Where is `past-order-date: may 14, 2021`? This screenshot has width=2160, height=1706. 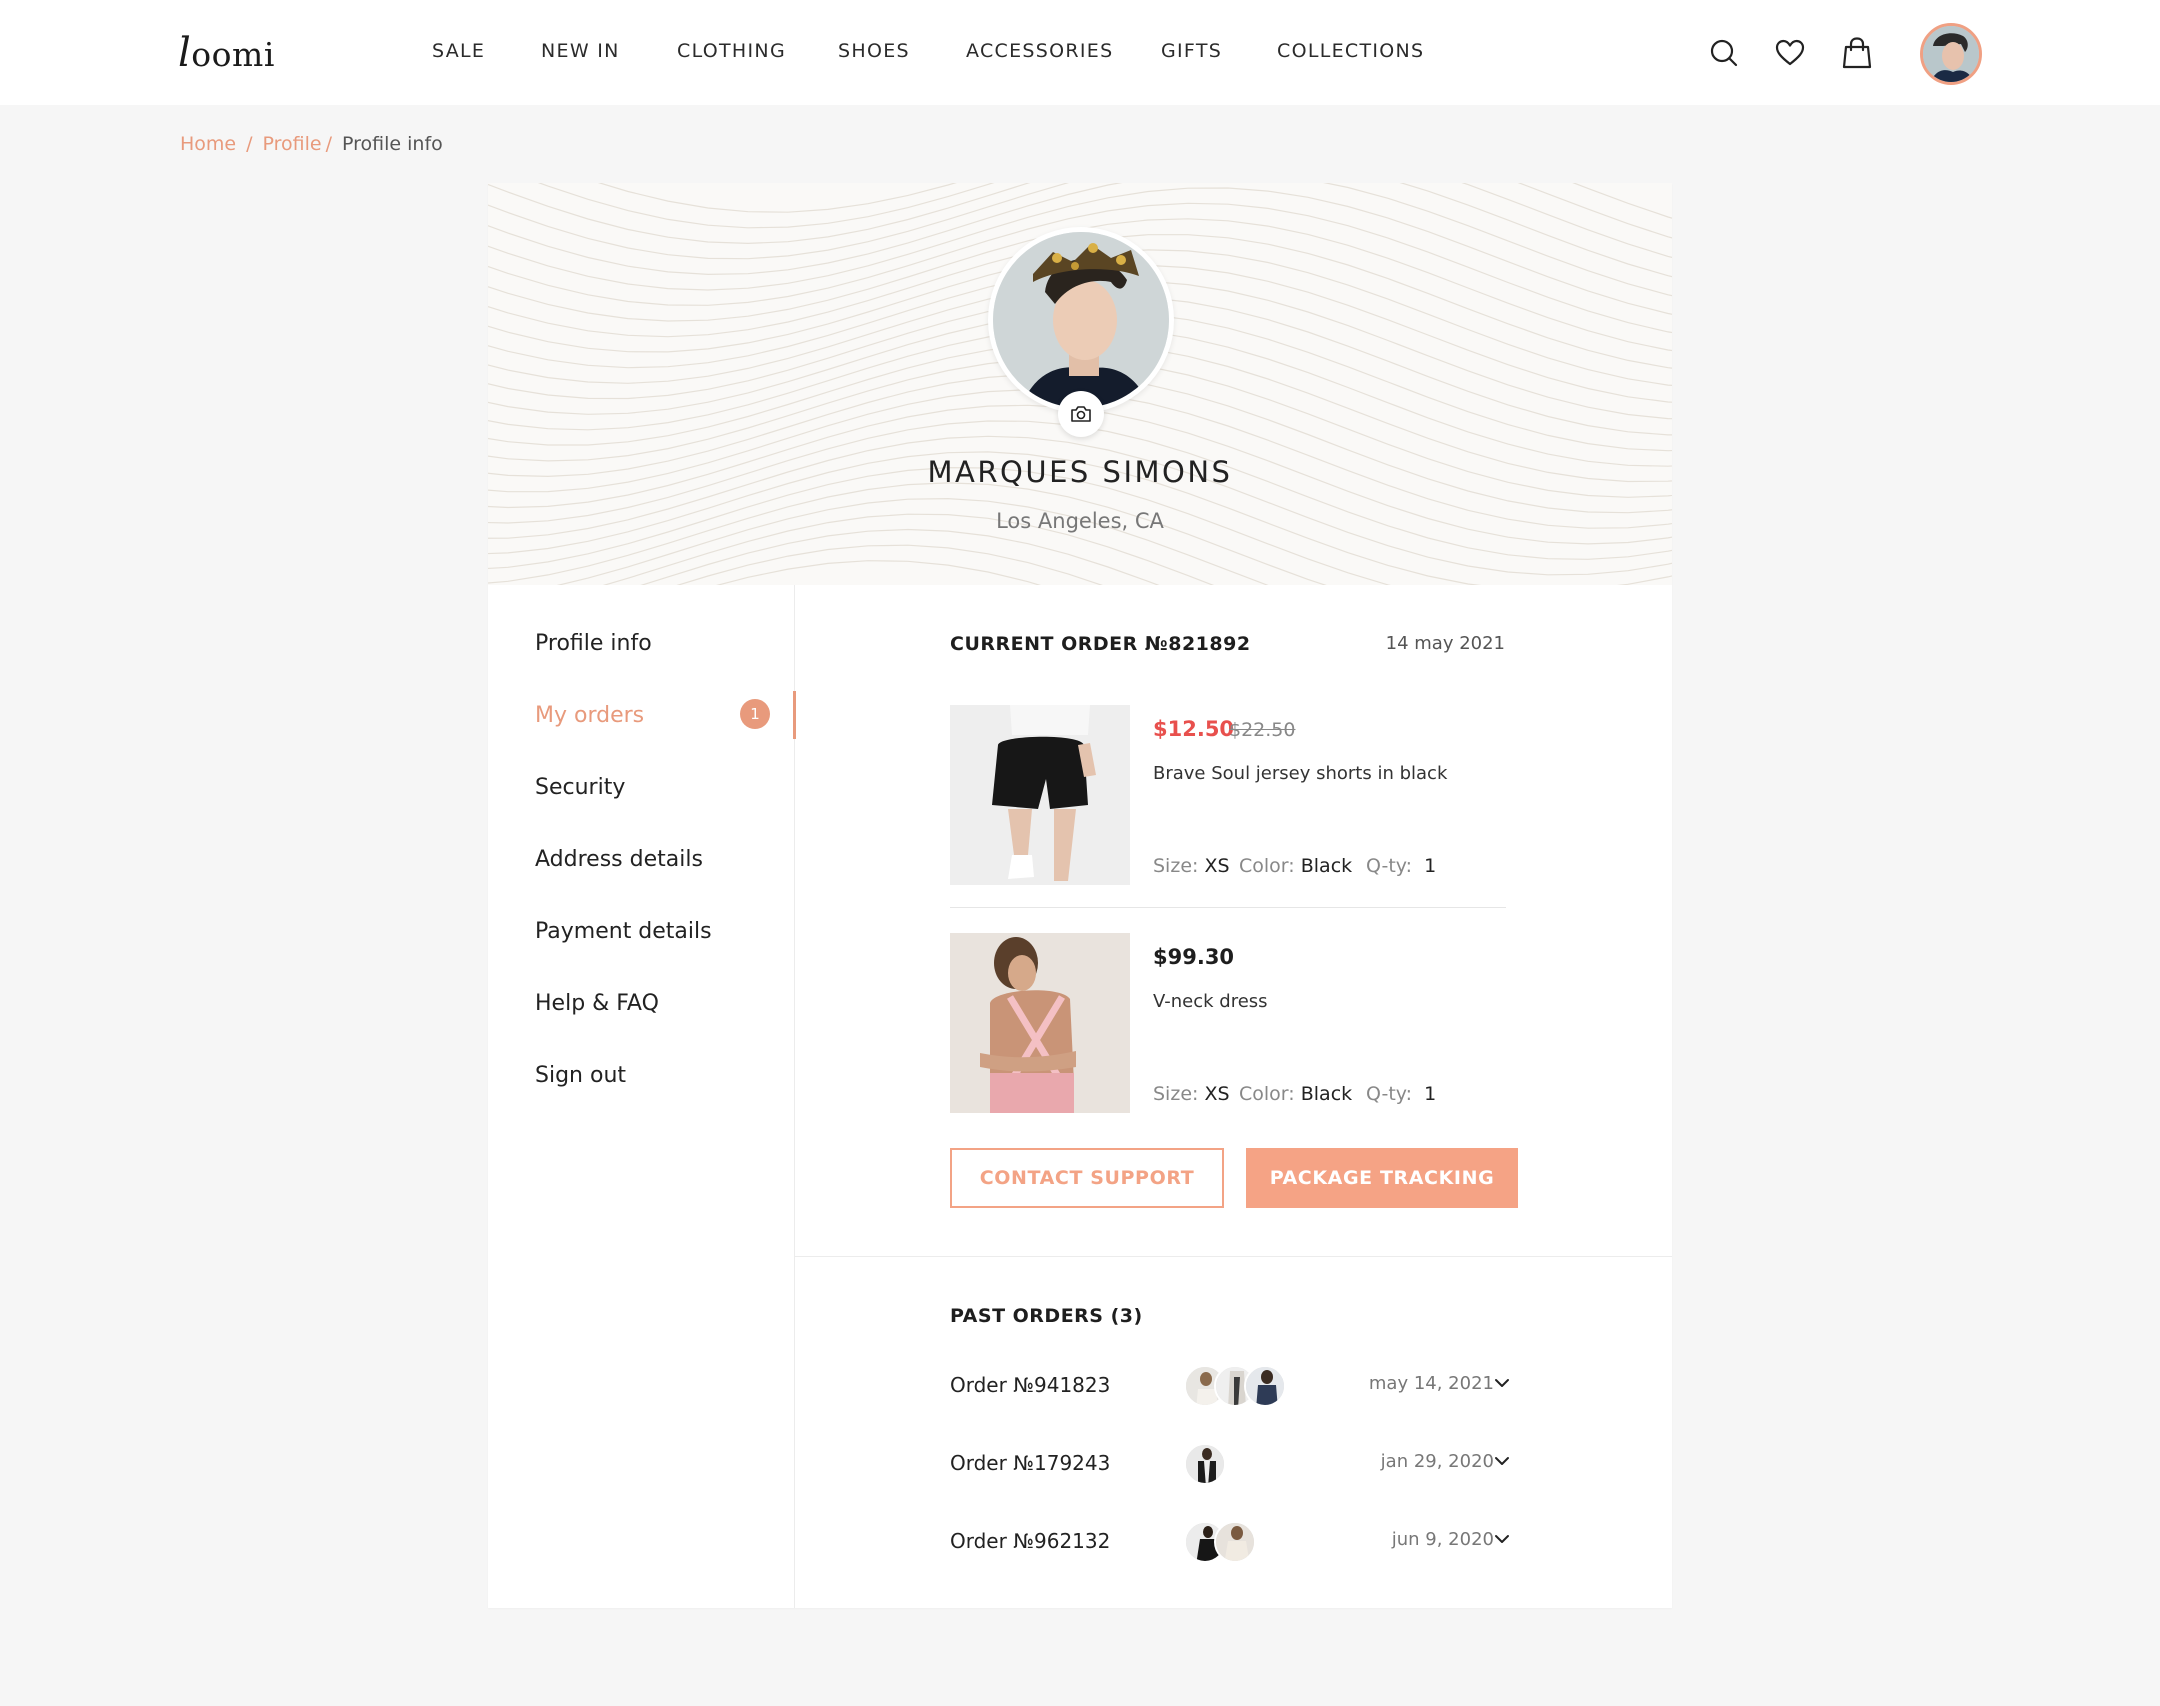 past-order-date: may 14, 2021 is located at coordinates (1431, 1383).